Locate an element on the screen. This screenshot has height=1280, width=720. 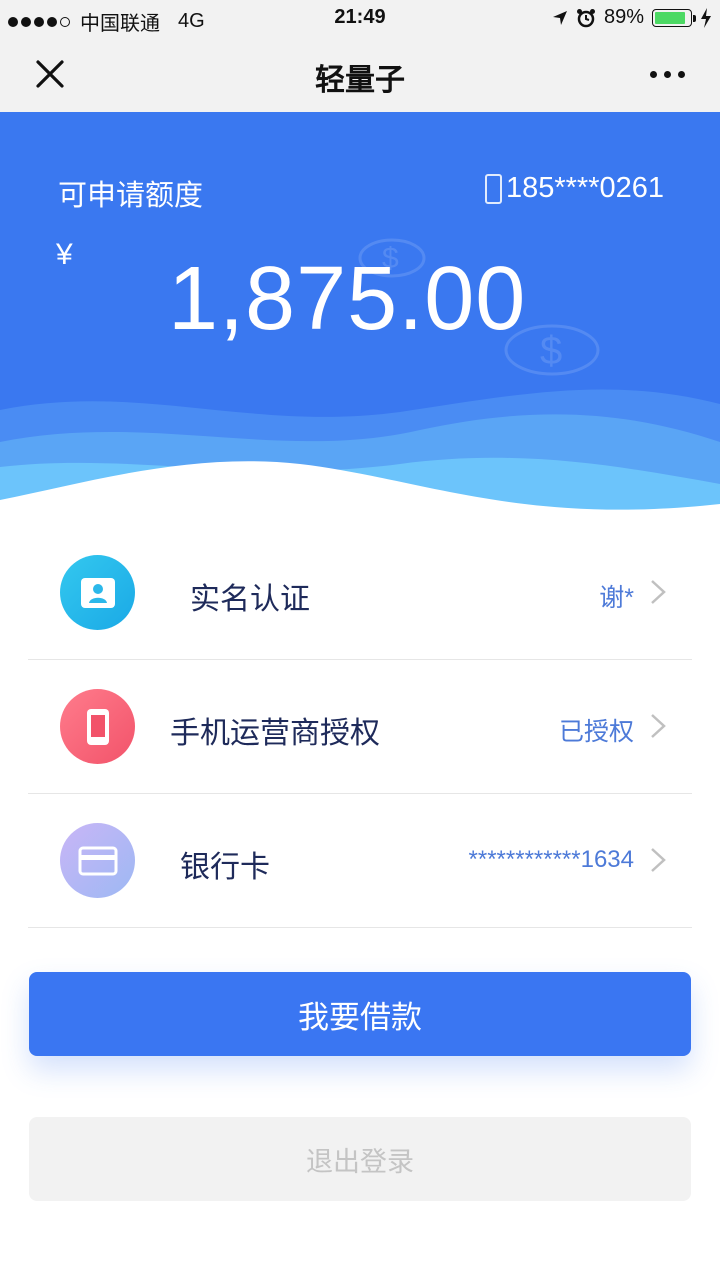
navigation-bar: 轻量子 is located at coordinates (360, 74).